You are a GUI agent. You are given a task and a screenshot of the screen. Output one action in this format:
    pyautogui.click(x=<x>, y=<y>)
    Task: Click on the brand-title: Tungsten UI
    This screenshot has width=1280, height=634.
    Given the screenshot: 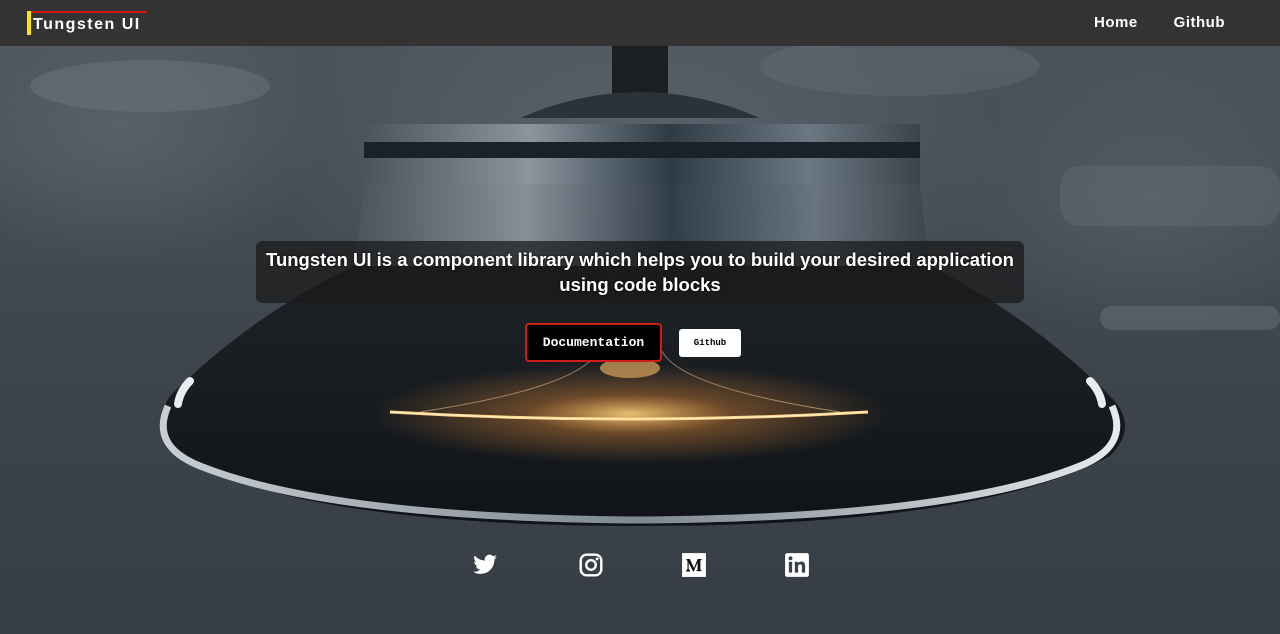 What is the action you would take?
    pyautogui.click(x=87, y=24)
    